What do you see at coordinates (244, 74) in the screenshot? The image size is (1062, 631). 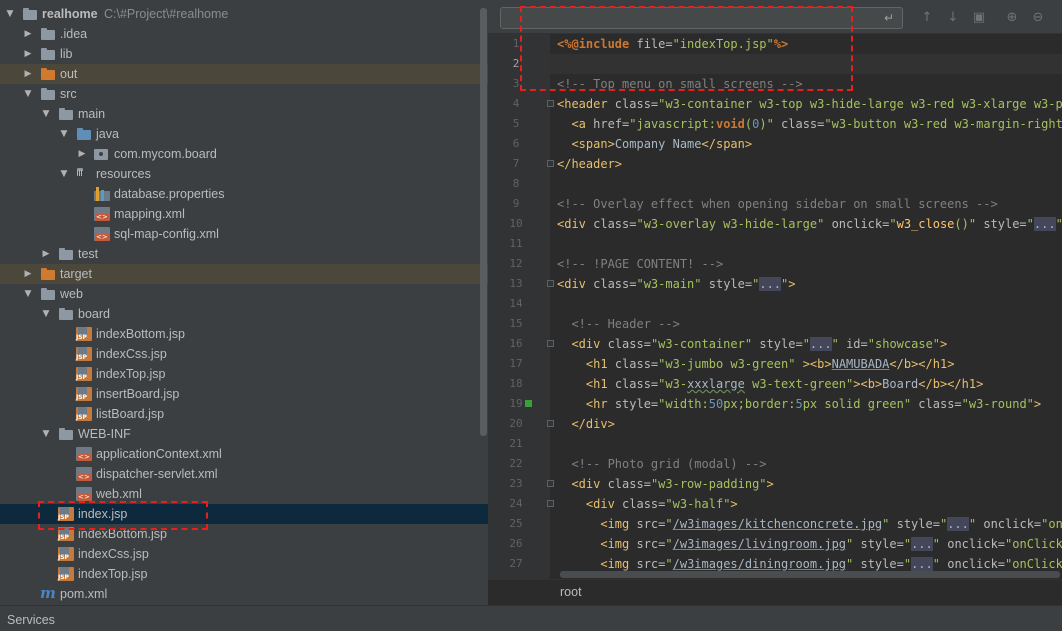 I see `tree-item: ▶ out` at bounding box center [244, 74].